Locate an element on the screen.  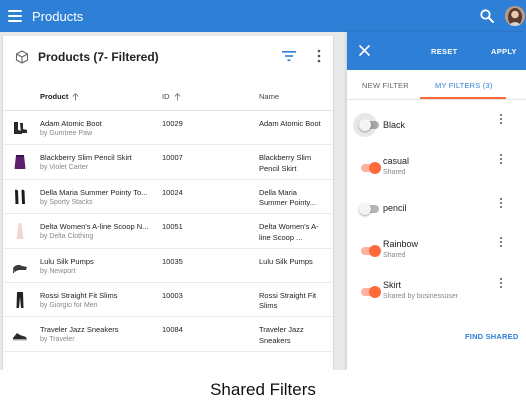
product-id: 10035 is located at coordinates (172, 261).